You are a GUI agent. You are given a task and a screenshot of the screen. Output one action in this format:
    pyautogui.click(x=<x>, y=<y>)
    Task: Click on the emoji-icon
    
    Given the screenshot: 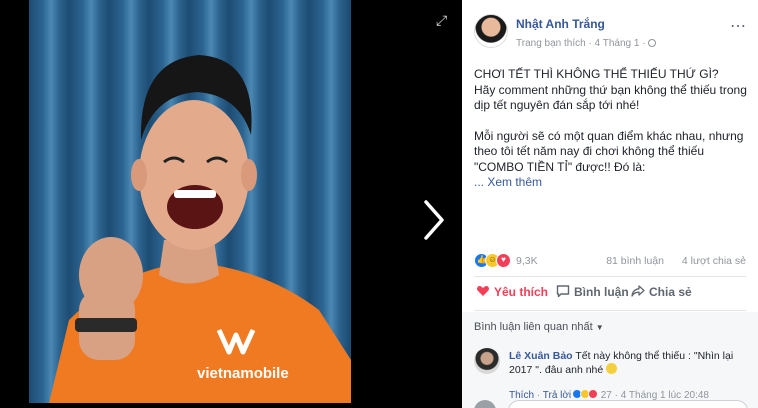 What is the action you would take?
    pyautogui.click(x=612, y=368)
    